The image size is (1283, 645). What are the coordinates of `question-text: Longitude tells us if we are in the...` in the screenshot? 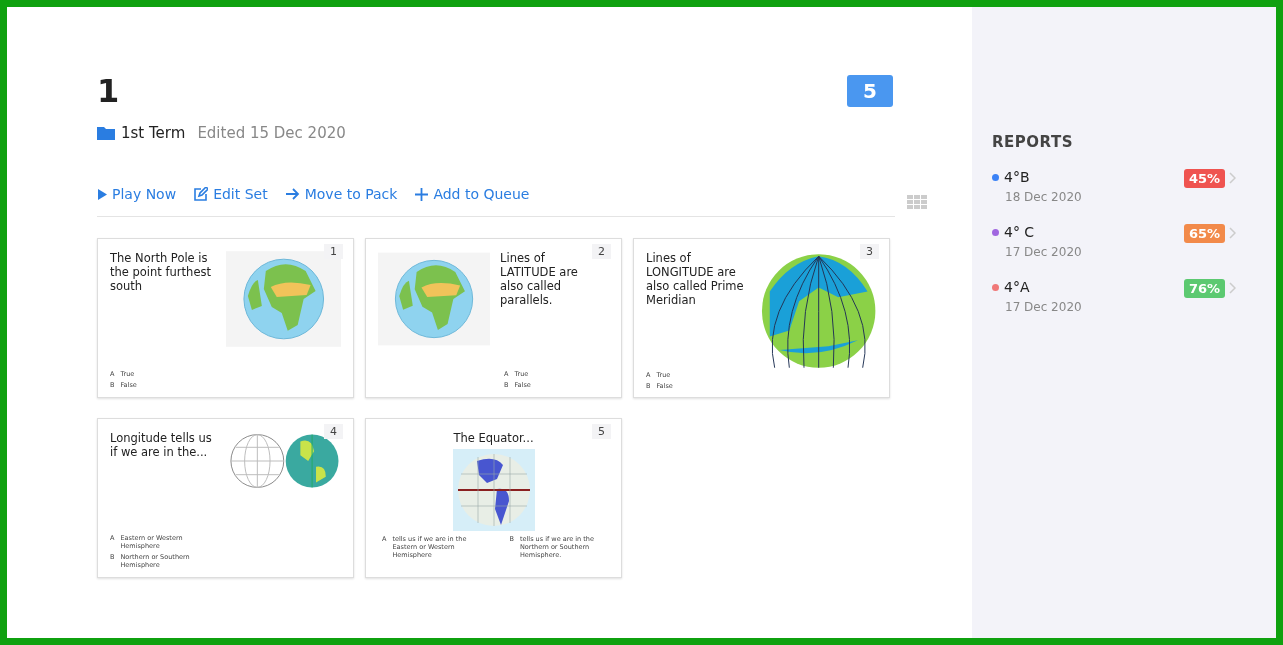 It's located at (161, 446).